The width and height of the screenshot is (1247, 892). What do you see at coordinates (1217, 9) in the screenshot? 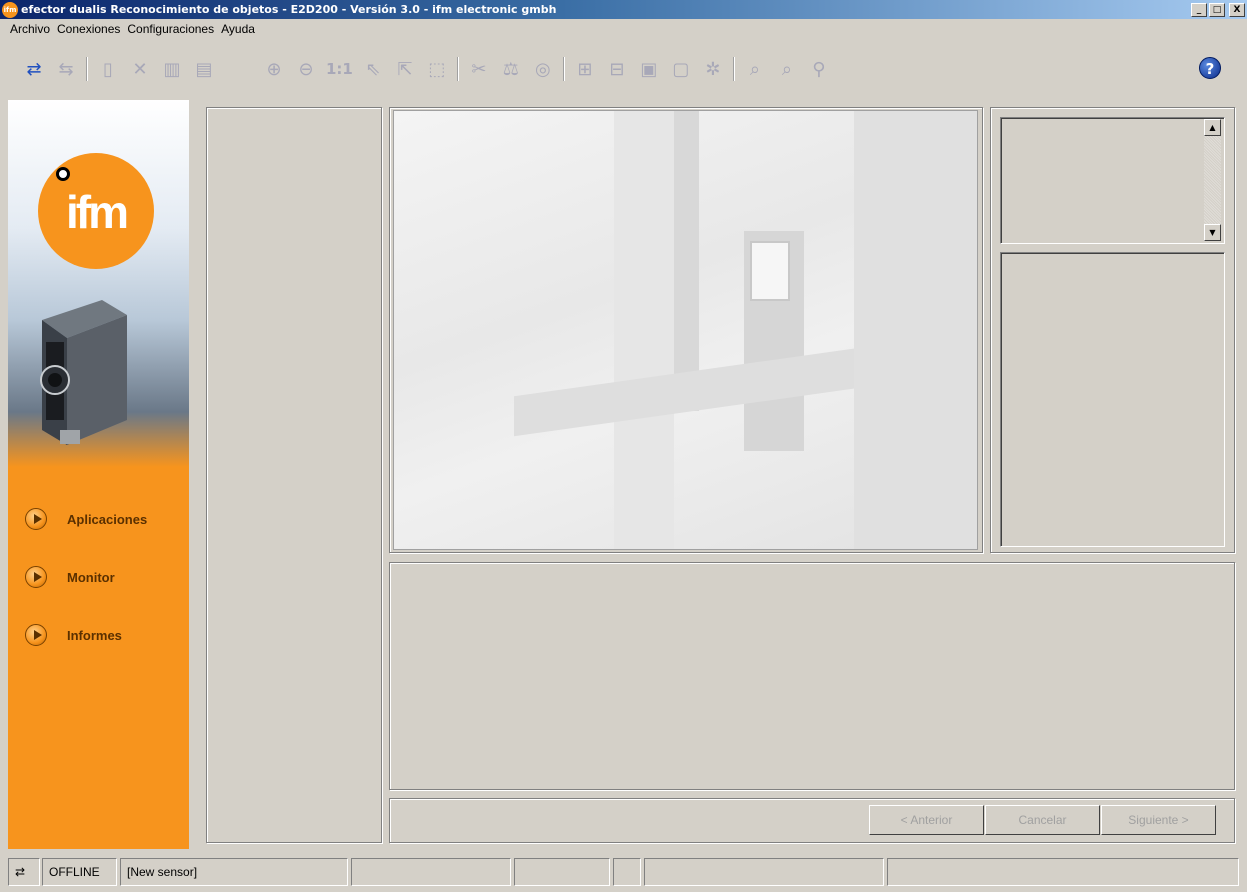
I see `maximize-button: □` at bounding box center [1217, 9].